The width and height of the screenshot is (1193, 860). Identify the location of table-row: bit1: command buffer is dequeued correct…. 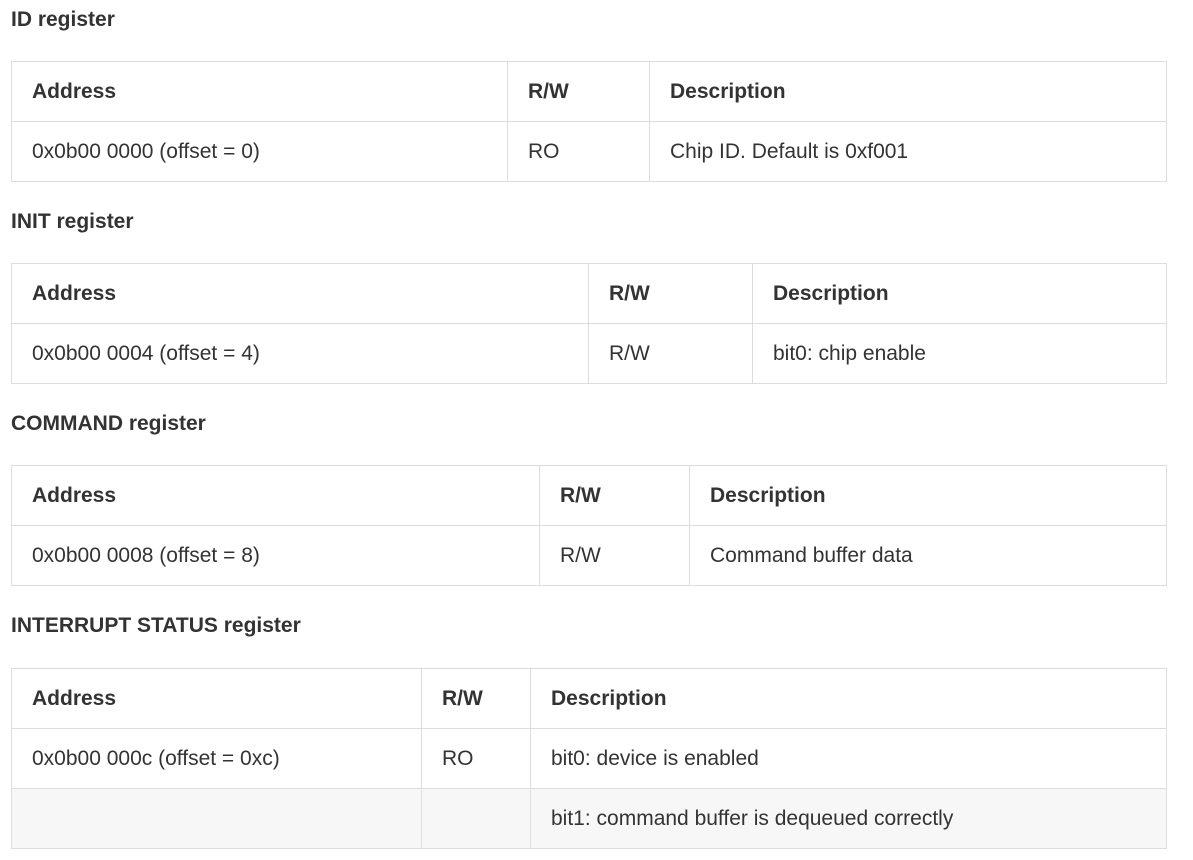
(589, 818).